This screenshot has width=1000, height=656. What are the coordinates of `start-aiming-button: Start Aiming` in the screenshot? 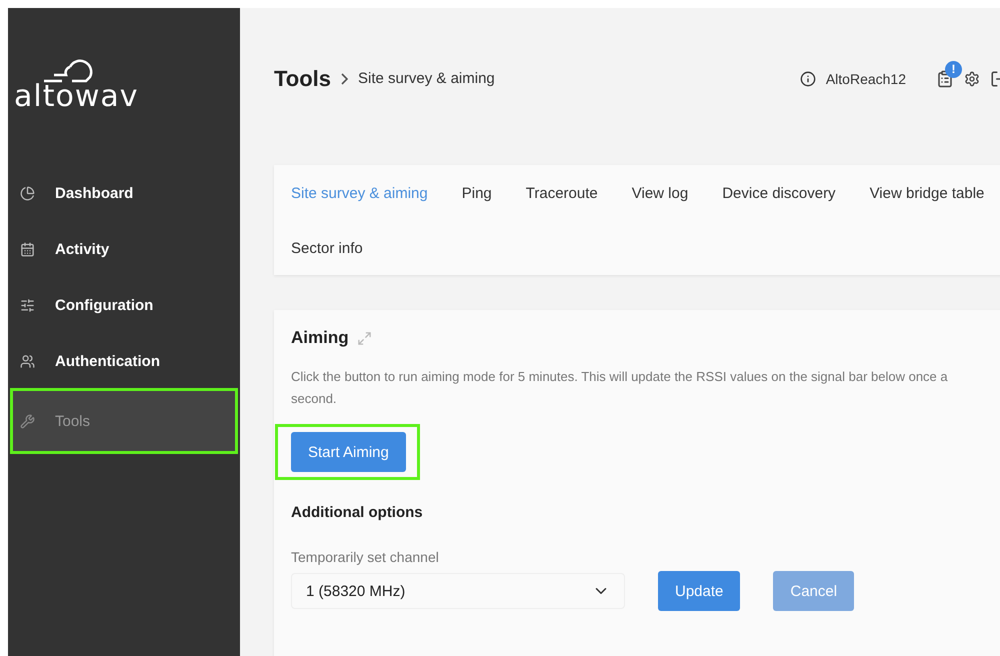 It's located at (348, 452).